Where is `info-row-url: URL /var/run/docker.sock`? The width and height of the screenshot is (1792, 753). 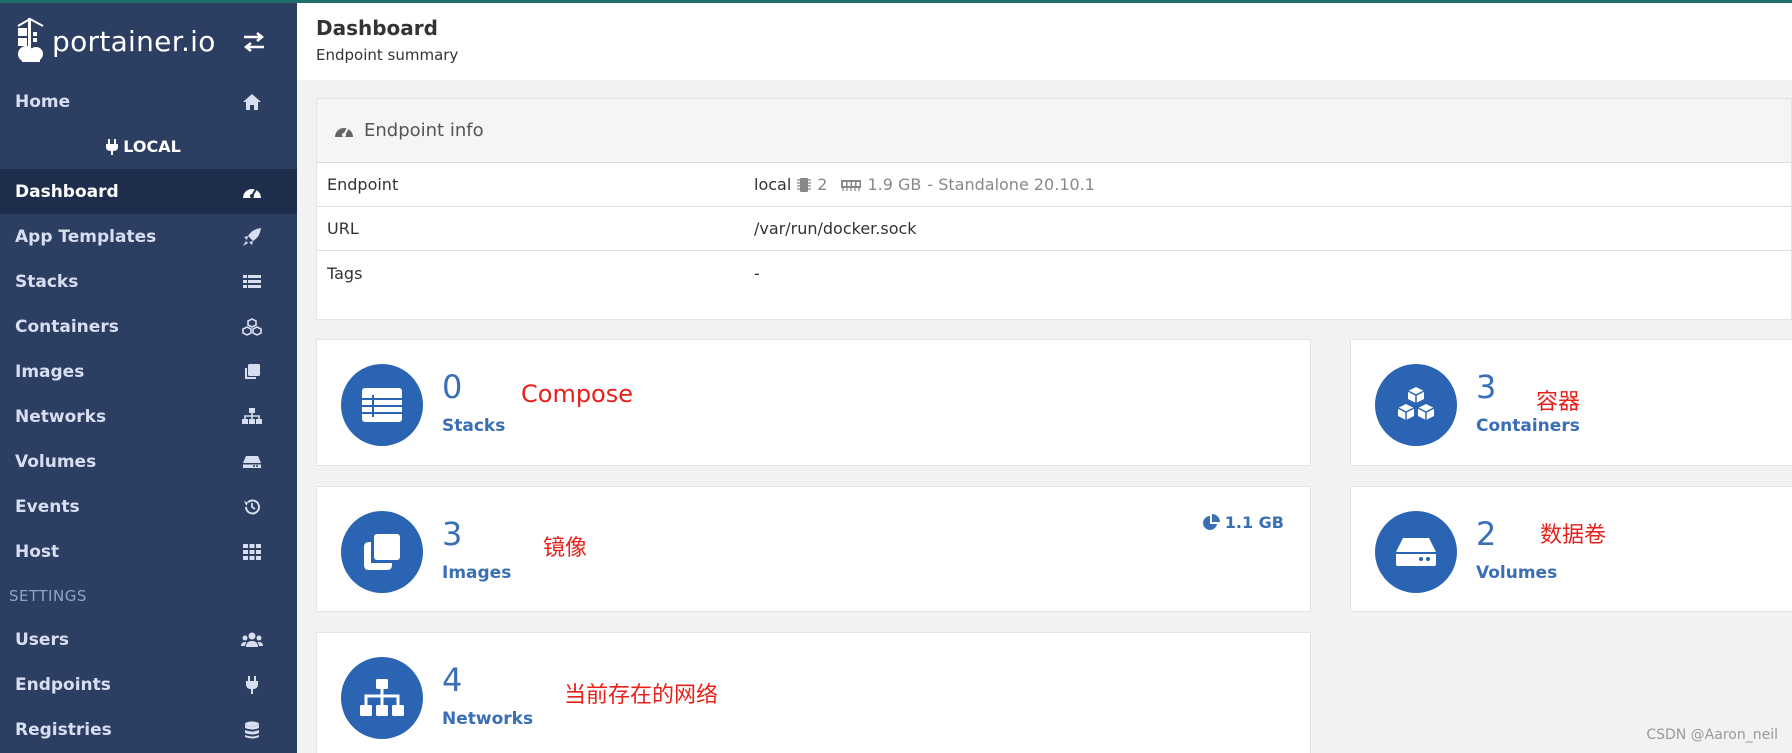 info-row-url: URL /var/run/docker.sock is located at coordinates (1054, 229).